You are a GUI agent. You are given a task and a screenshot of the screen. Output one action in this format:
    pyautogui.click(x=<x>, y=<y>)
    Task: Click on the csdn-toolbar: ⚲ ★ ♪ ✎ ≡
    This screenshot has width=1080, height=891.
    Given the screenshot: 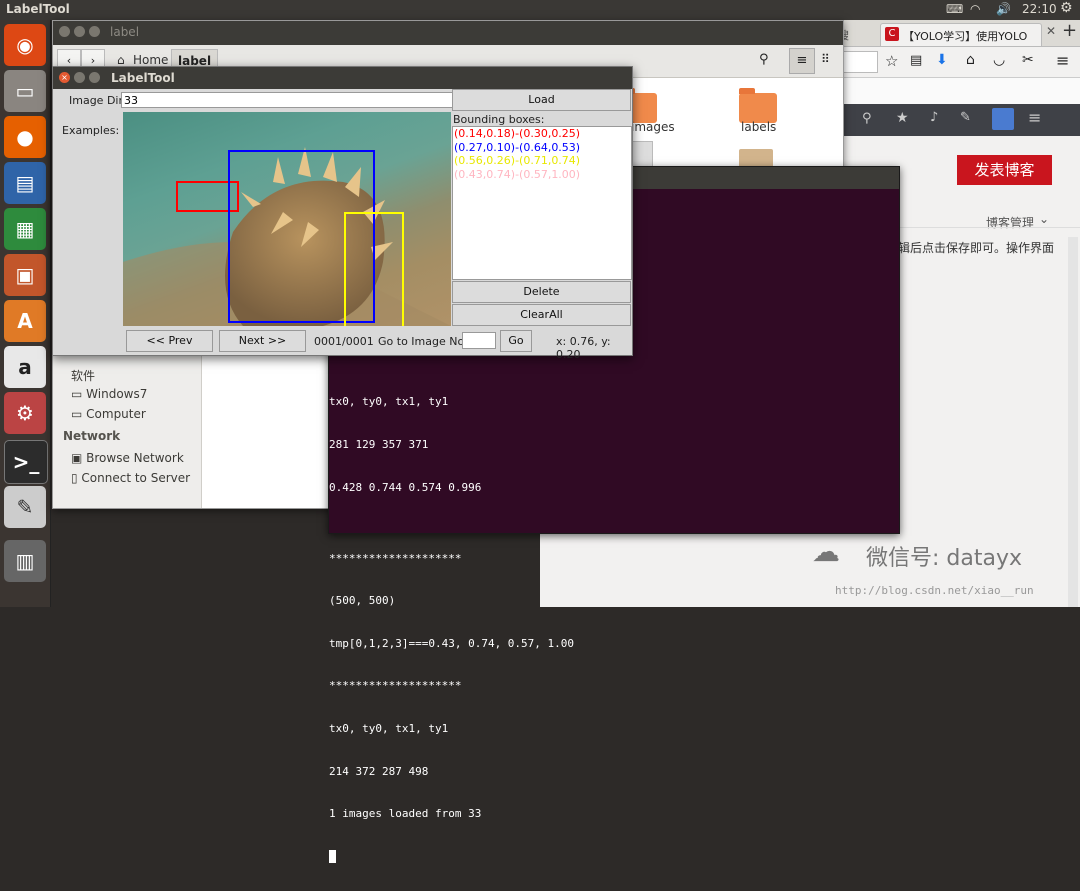 What is the action you would take?
    pyautogui.click(x=960, y=120)
    